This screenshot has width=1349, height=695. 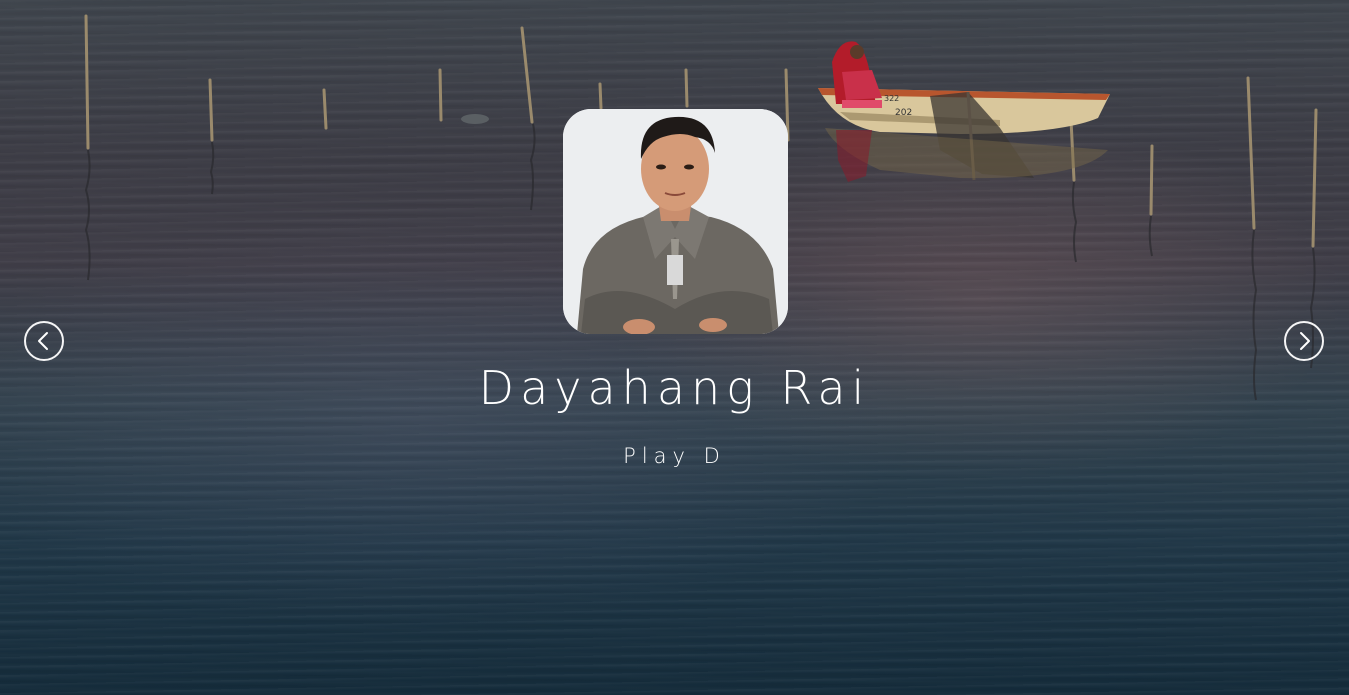 What do you see at coordinates (857, 74) in the screenshot?
I see `boat-person` at bounding box center [857, 74].